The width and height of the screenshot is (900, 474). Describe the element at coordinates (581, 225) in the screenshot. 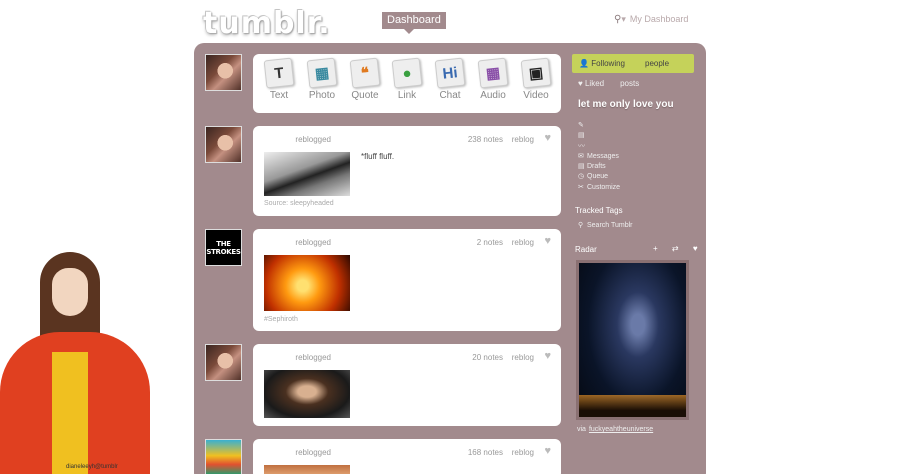

I see `search-icon: ⚲` at that location.